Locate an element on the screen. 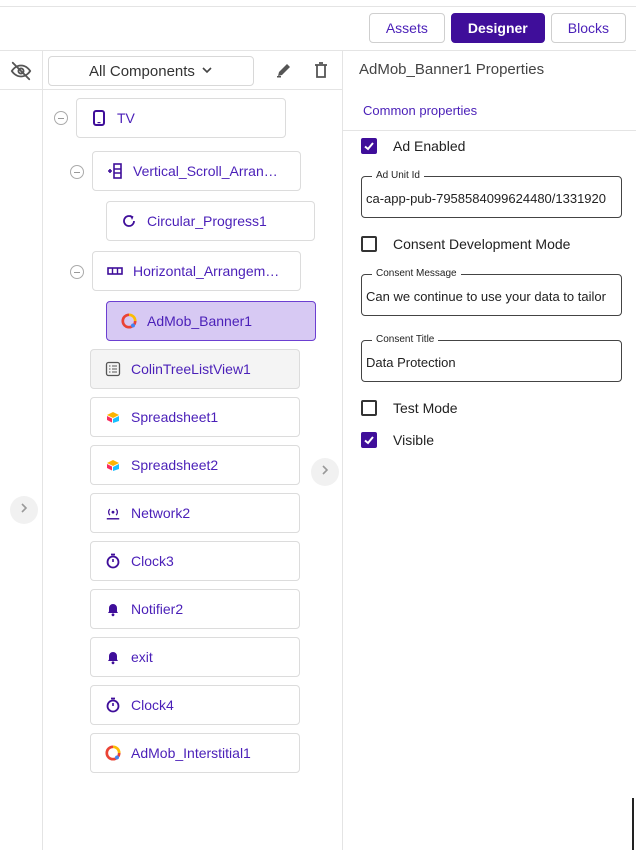 The image size is (636, 850). tree-node-label: Clock4 is located at coordinates (152, 705).